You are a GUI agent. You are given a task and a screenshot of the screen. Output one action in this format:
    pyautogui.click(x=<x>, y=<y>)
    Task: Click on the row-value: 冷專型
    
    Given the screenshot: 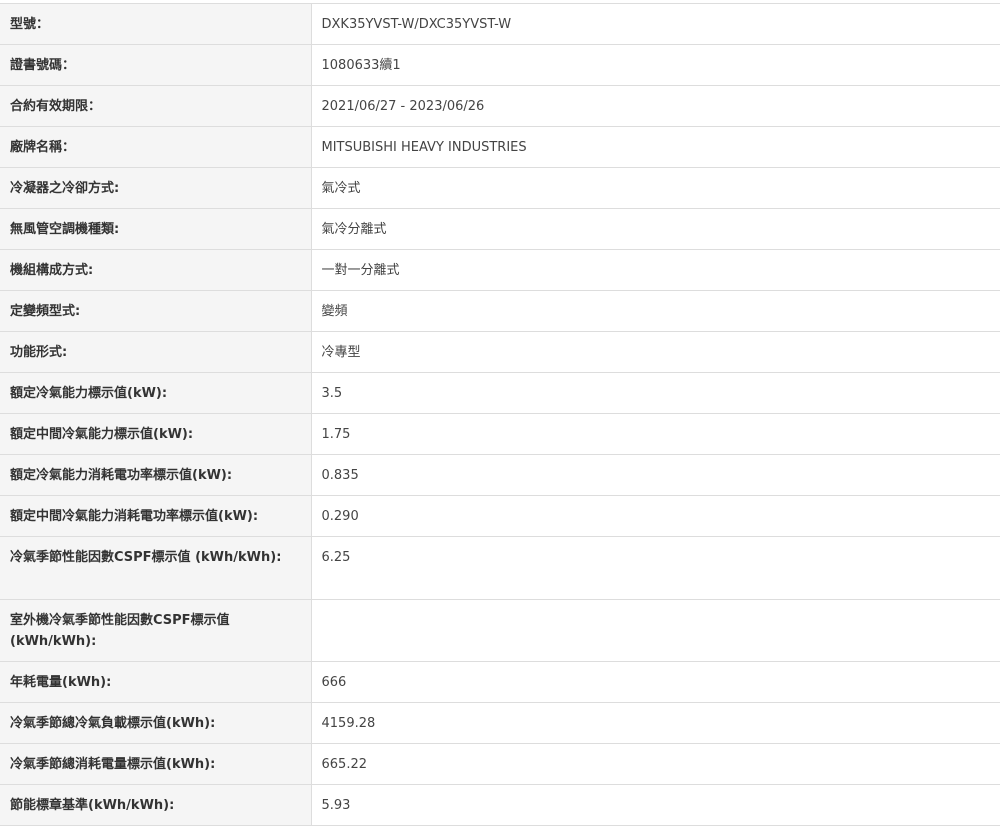 What is the action you would take?
    pyautogui.click(x=655, y=352)
    